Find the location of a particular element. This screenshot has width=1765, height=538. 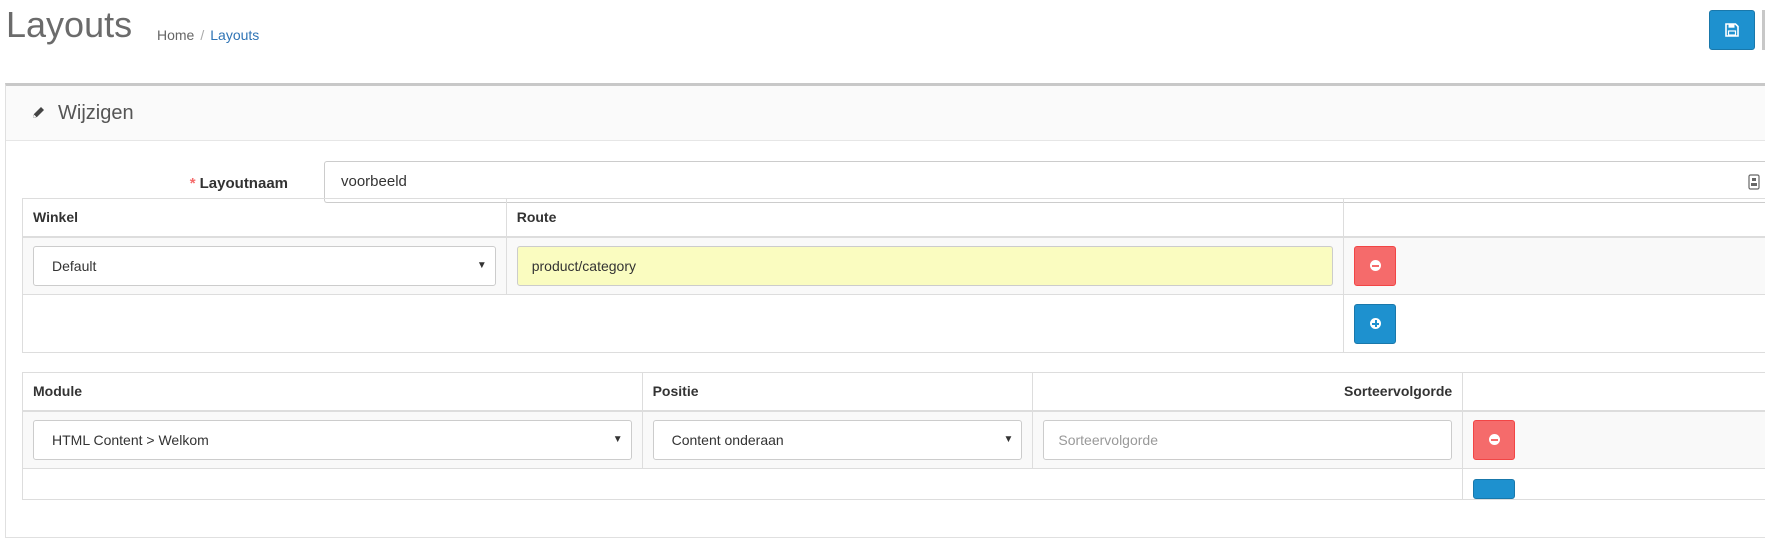

remove-route-button is located at coordinates (1375, 265).